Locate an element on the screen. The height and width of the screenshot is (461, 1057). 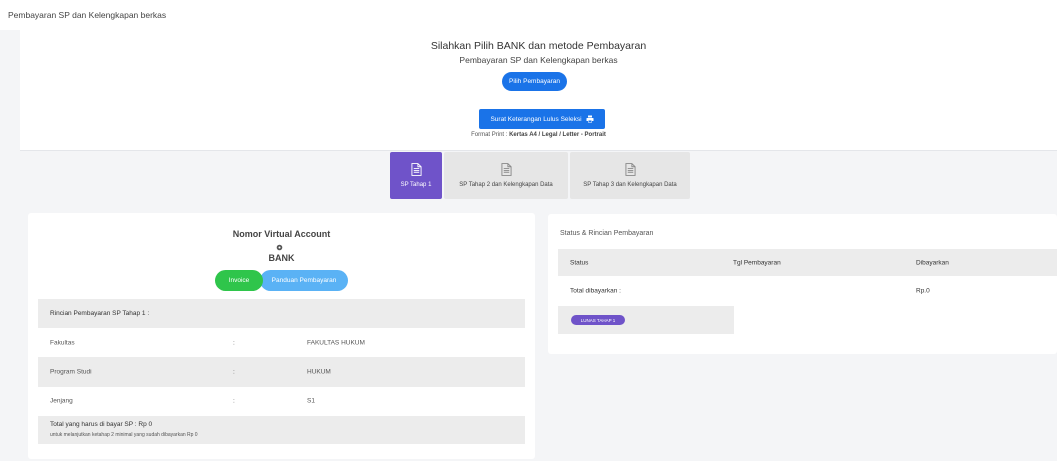
printer-icon is located at coordinates (590, 119).